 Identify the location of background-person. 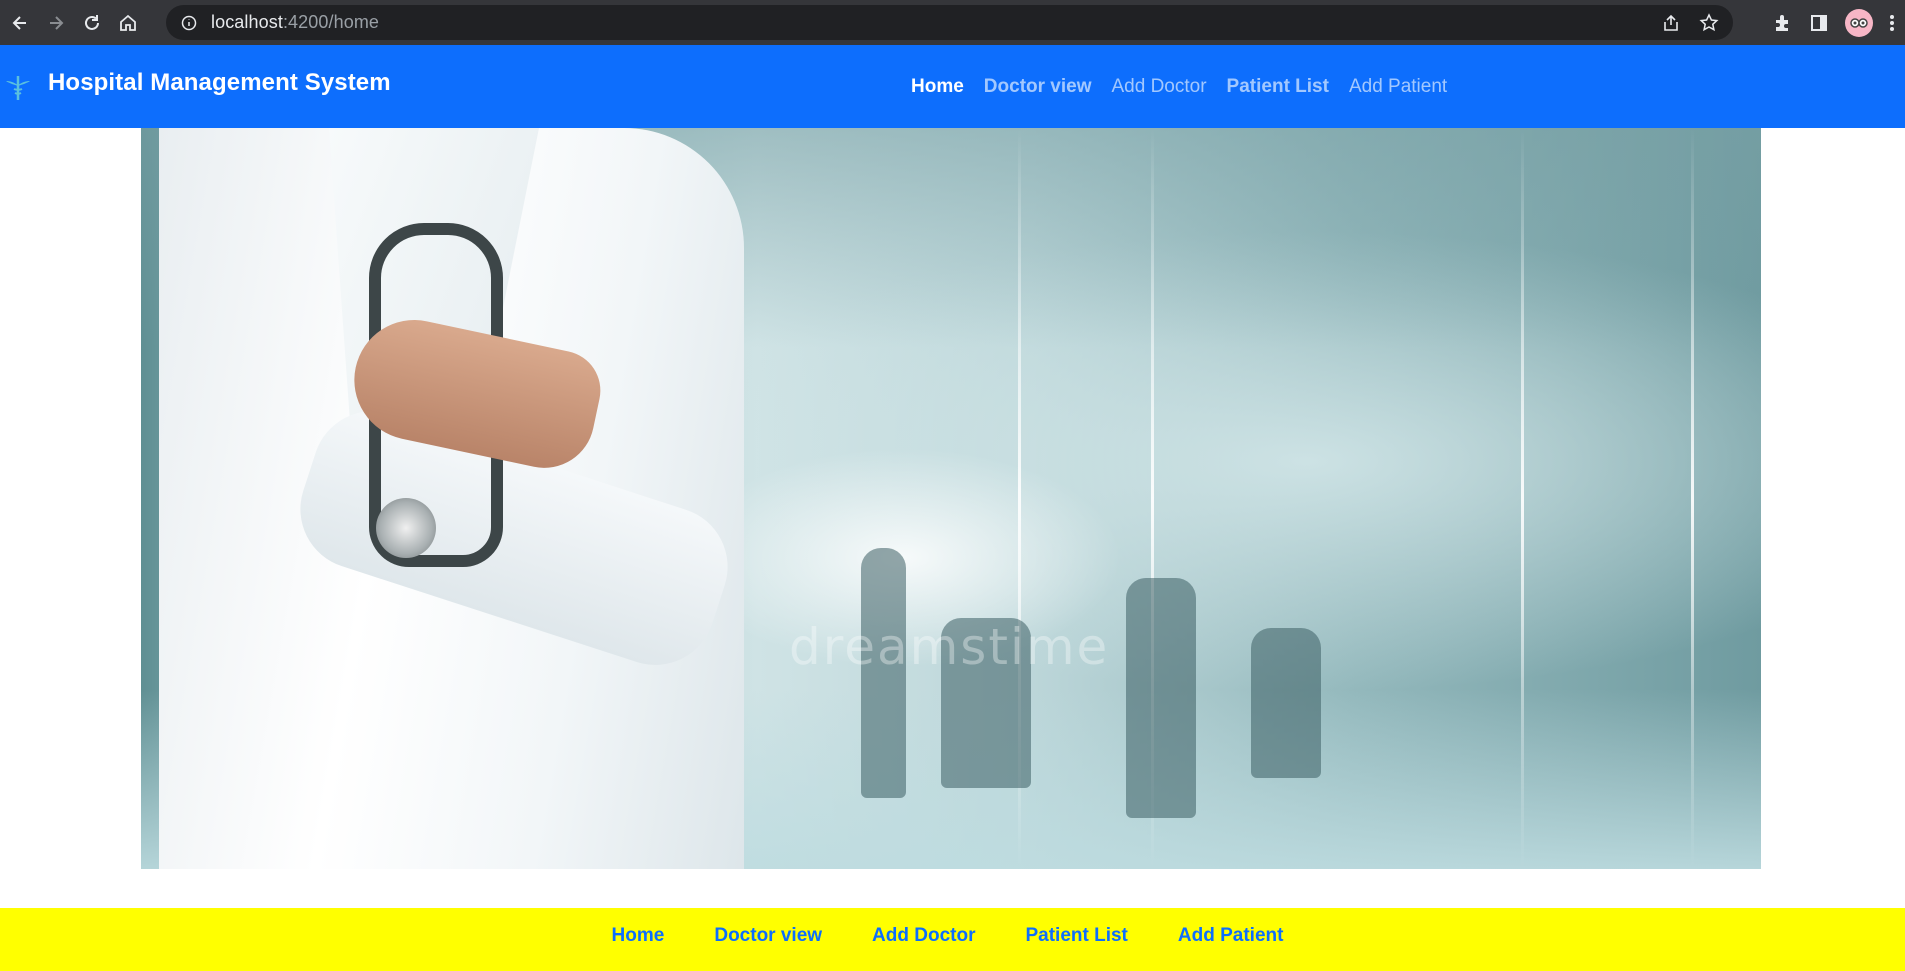
(1161, 698).